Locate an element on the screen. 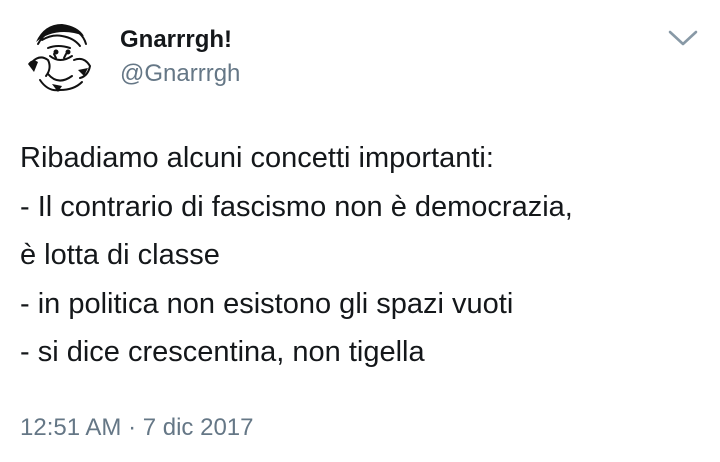 This screenshot has height=462, width=720. author-handle: @Gnarrrgh is located at coordinates (180, 74).